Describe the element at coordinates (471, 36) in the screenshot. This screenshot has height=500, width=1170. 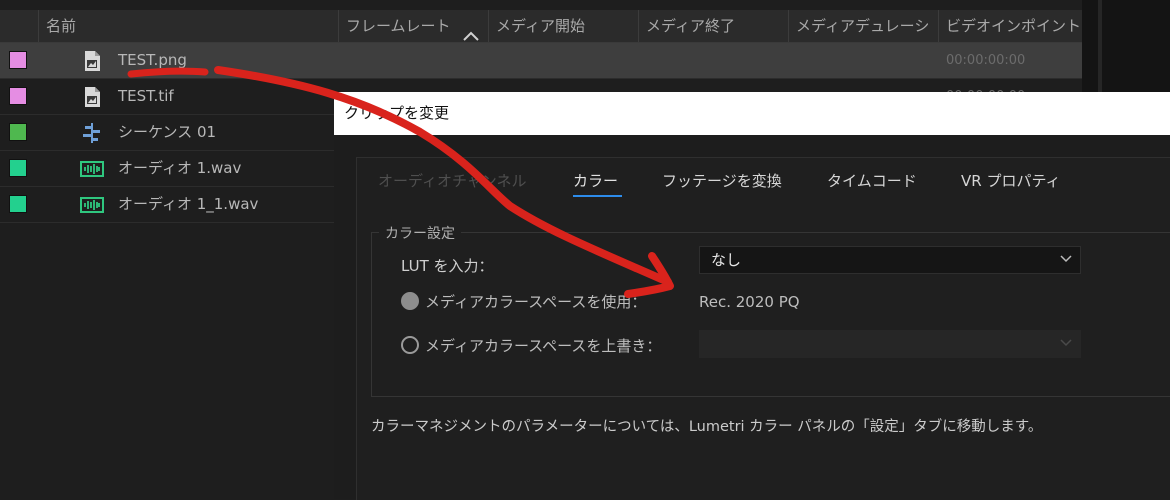
I see `sort-ascending-icon` at that location.